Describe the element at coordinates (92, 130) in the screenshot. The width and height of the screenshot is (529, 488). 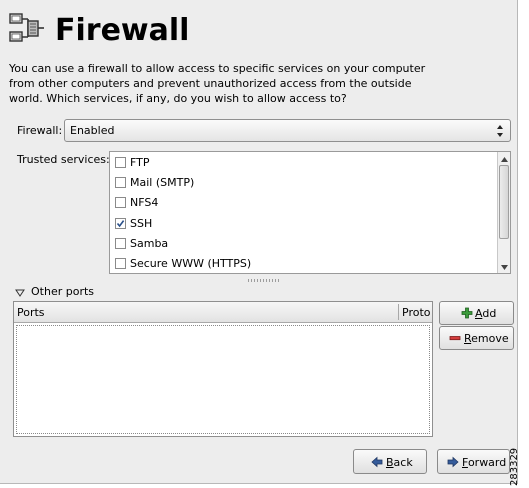
I see `firewall-combo-value: Enabled` at that location.